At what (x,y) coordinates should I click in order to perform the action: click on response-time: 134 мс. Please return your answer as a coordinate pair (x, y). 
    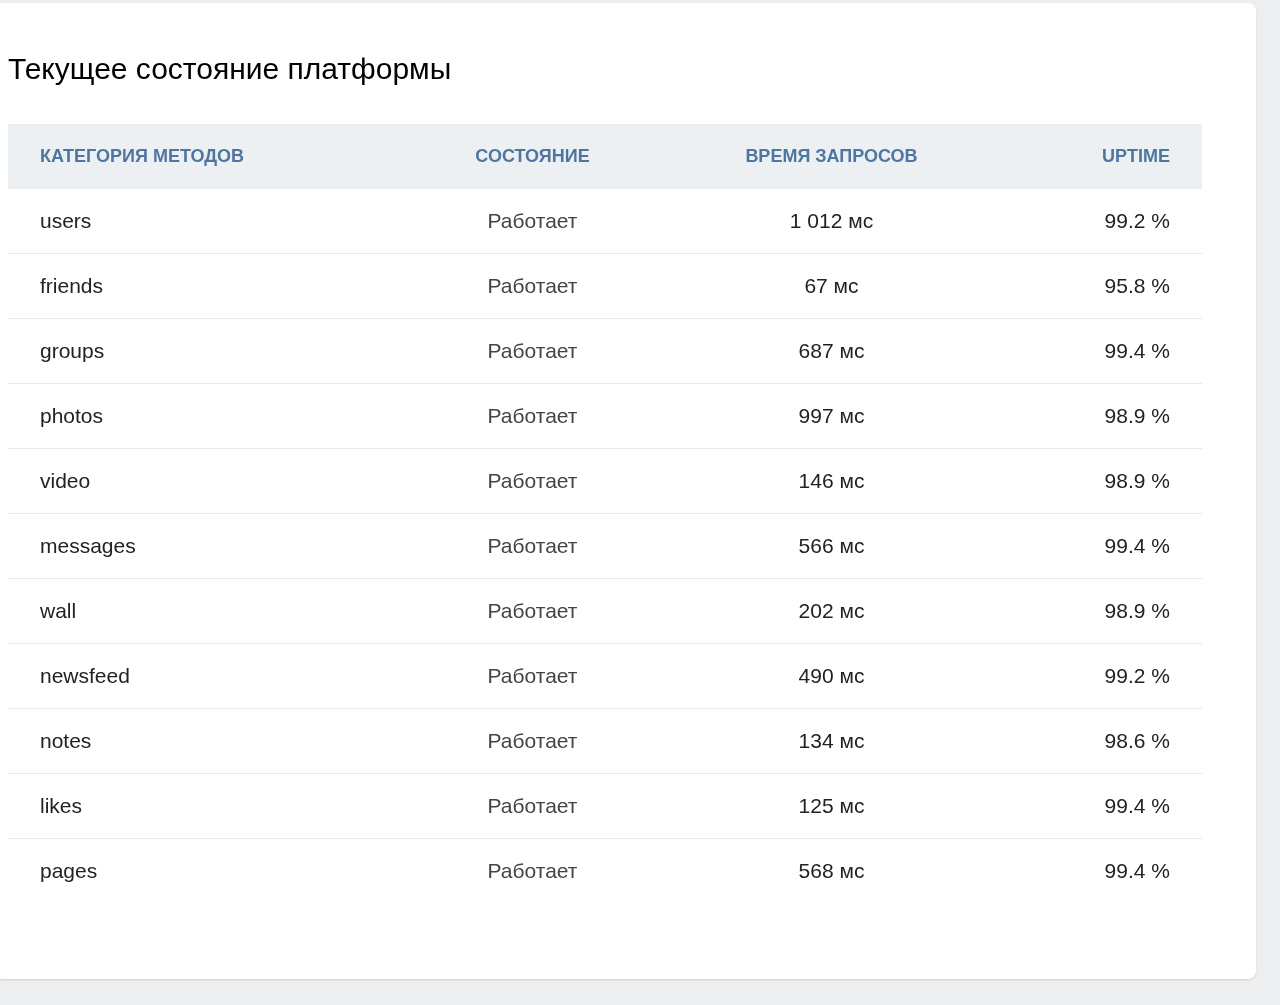
    Looking at the image, I should click on (831, 741).